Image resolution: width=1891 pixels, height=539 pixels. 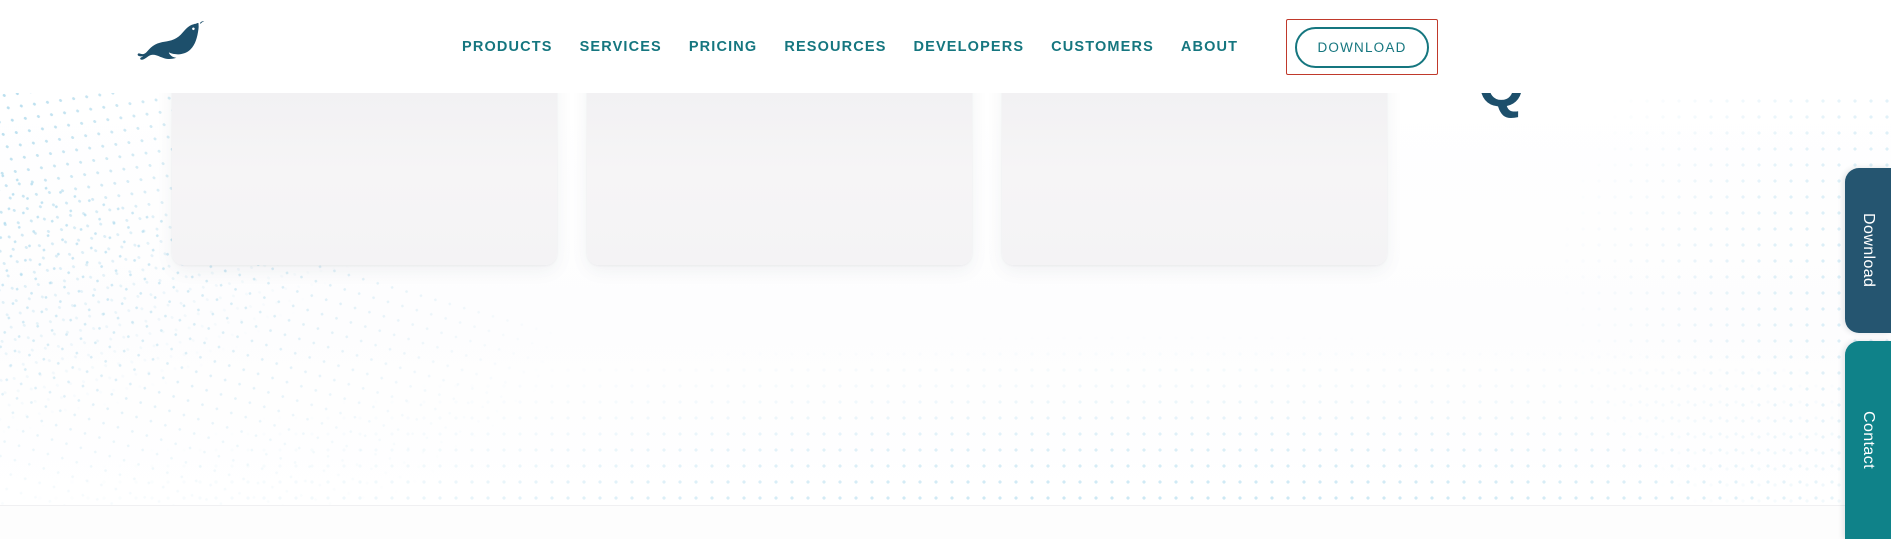 I want to click on download-button: DOWNLOAD, so click(x=1362, y=47).